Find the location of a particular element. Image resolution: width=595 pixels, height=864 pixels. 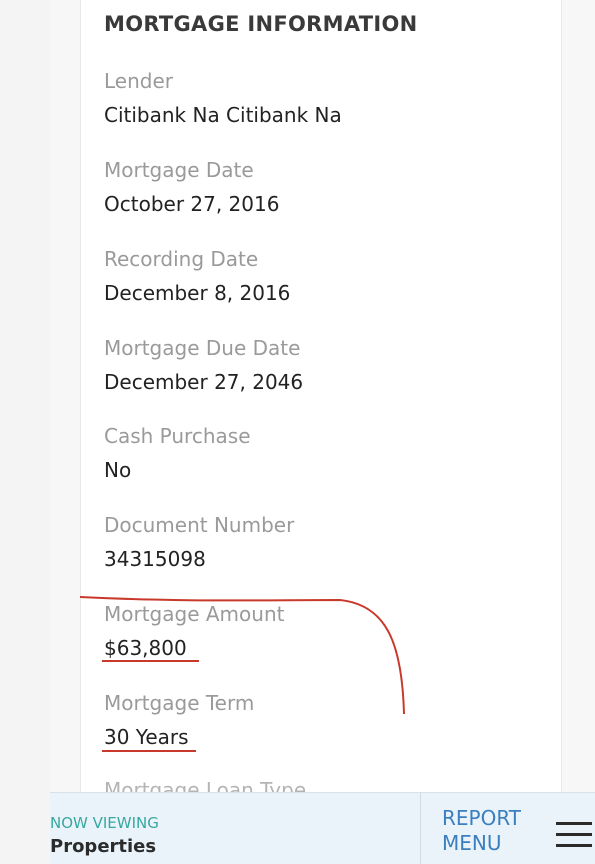

mortgage-loan-type-label-partial: Mortgage Loan Type is located at coordinates (205, 785).